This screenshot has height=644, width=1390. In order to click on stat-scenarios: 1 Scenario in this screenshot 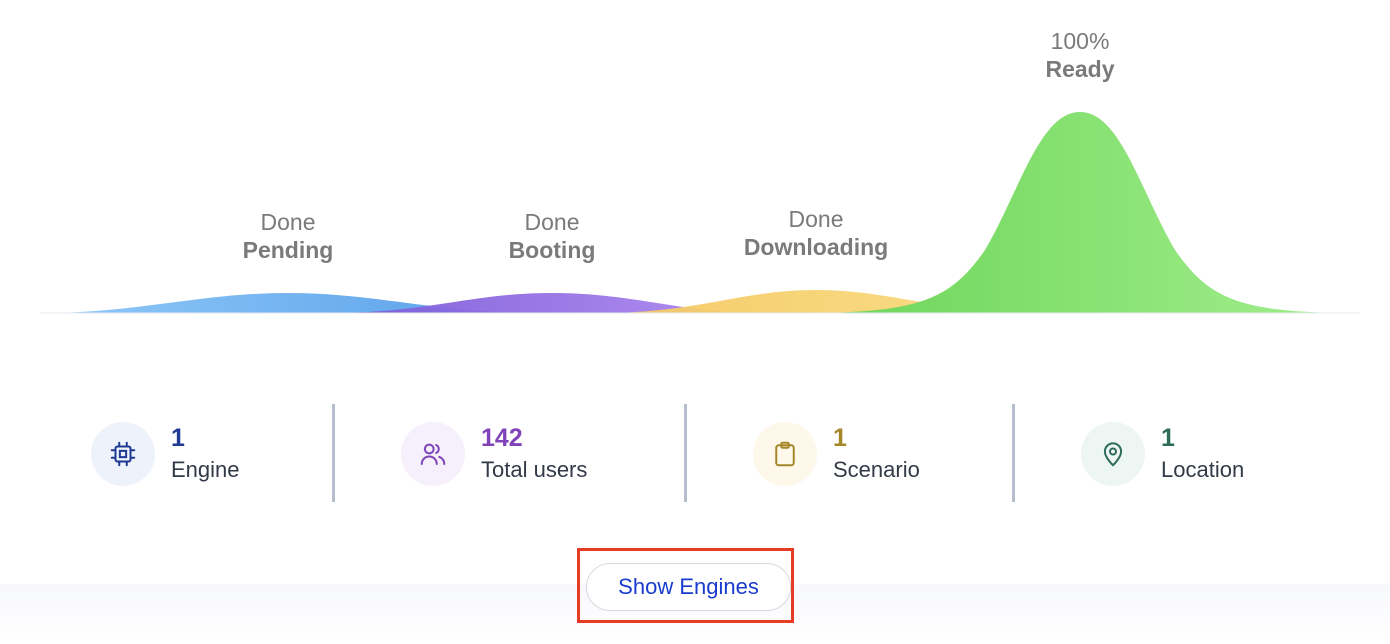, I will do `click(836, 454)`.